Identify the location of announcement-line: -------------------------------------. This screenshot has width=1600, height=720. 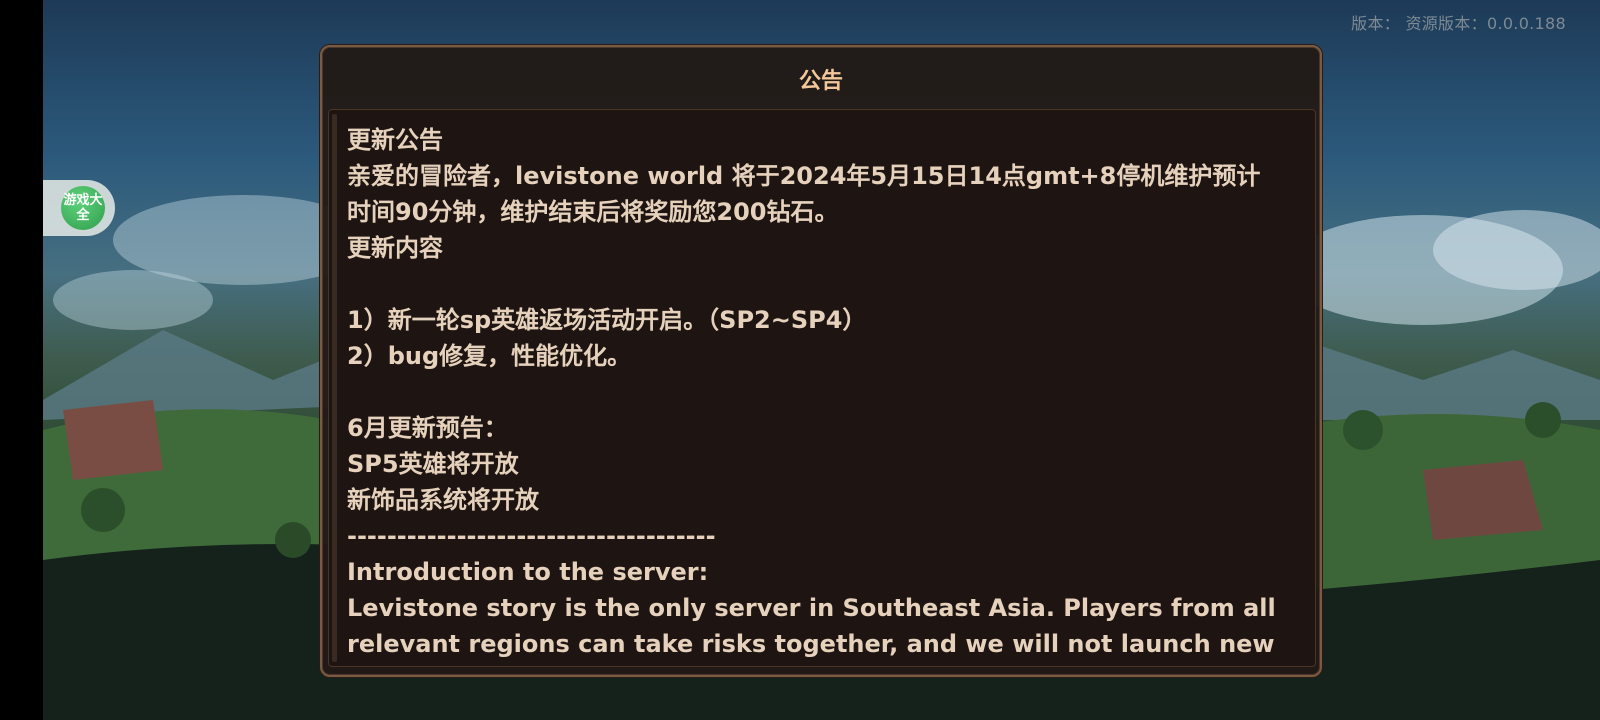
(531, 536).